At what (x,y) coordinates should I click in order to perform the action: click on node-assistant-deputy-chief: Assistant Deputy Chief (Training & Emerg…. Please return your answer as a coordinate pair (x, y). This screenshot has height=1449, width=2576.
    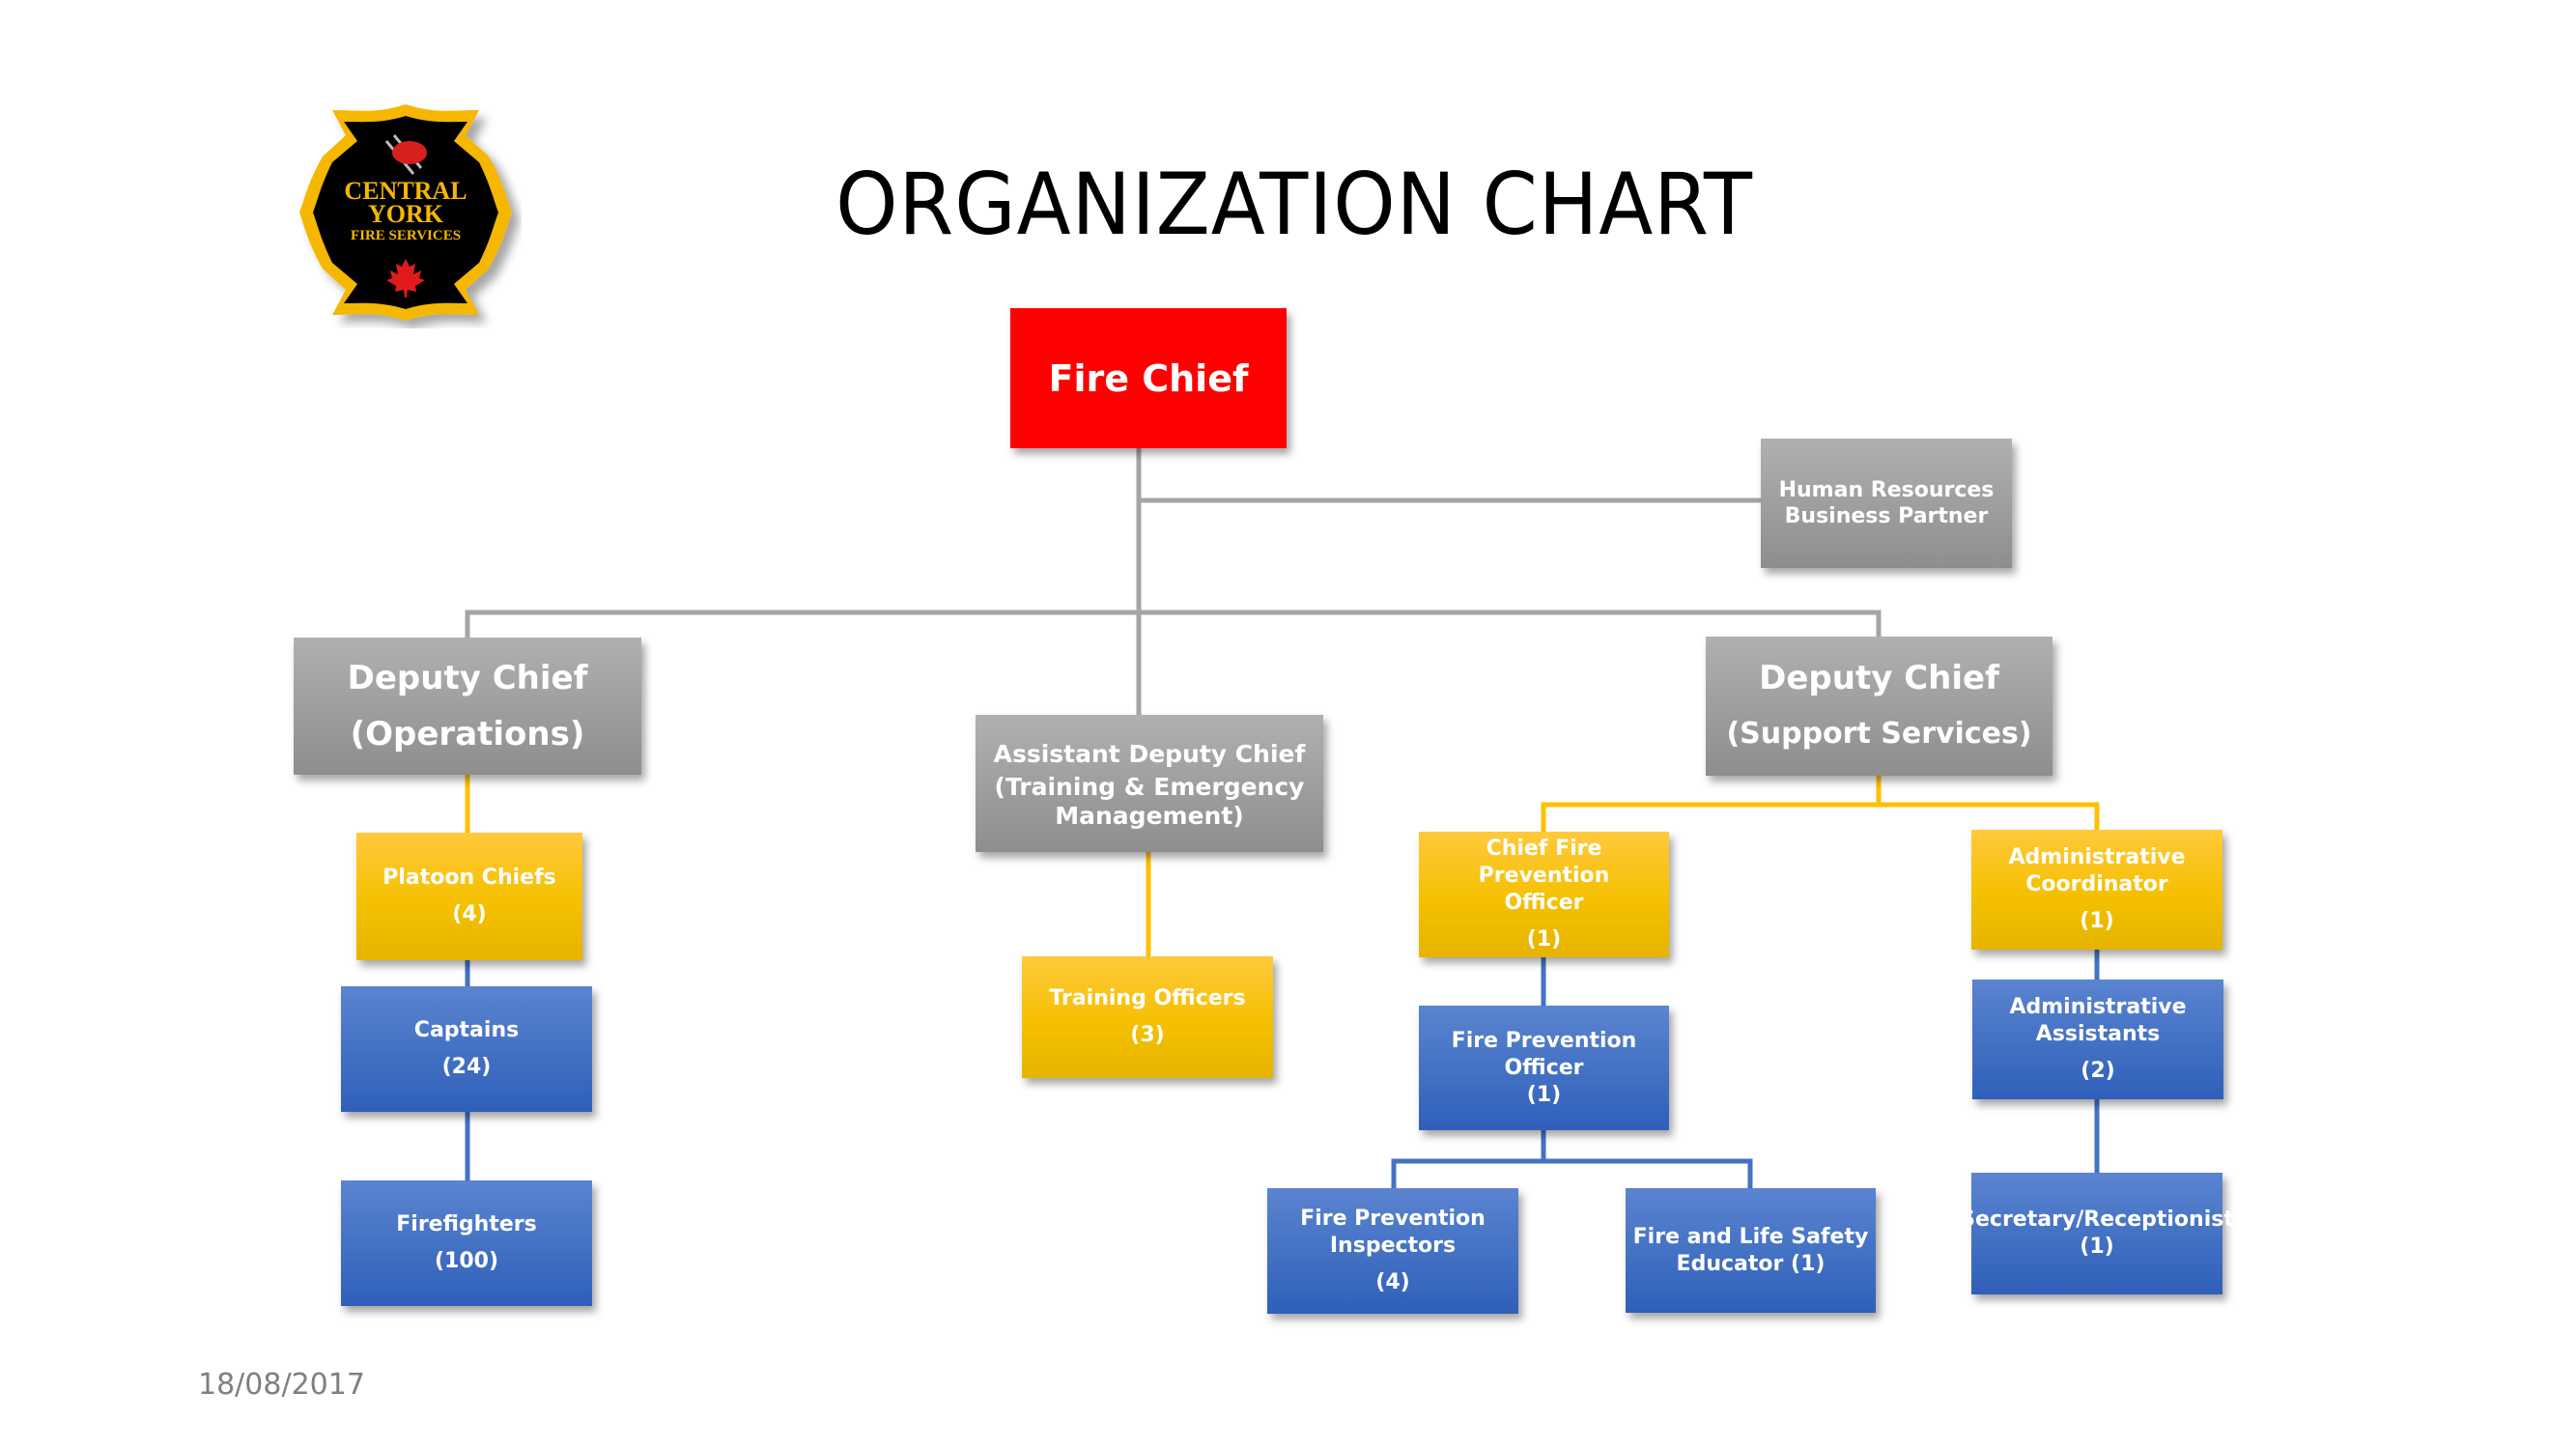
    Looking at the image, I should click on (1149, 783).